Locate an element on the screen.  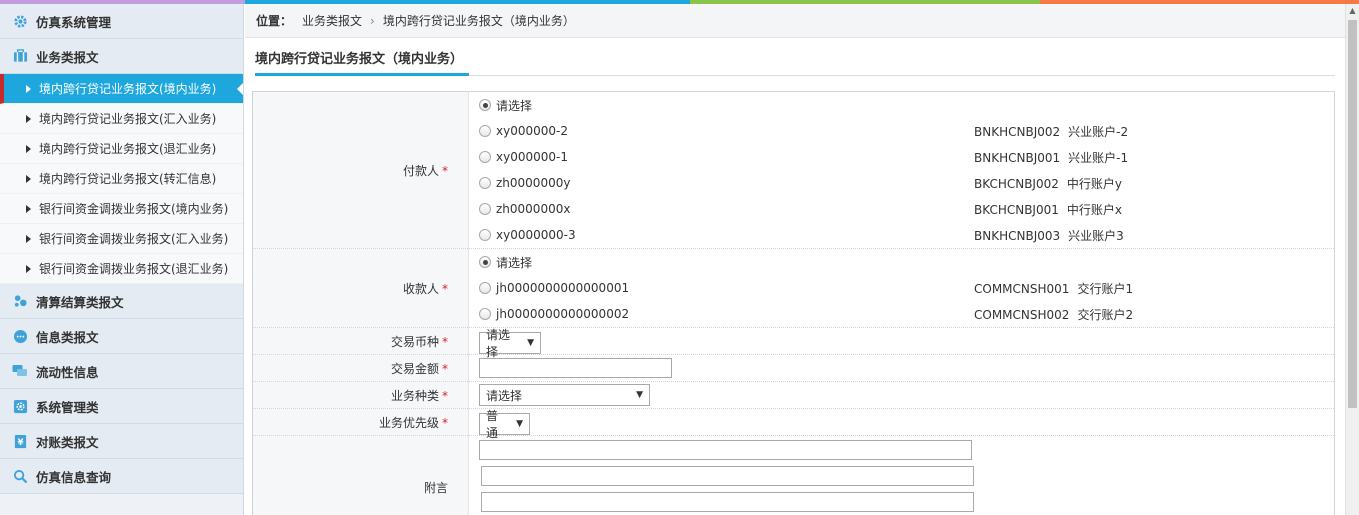
currency-select: 请选择 ▼ is located at coordinates (510, 343).